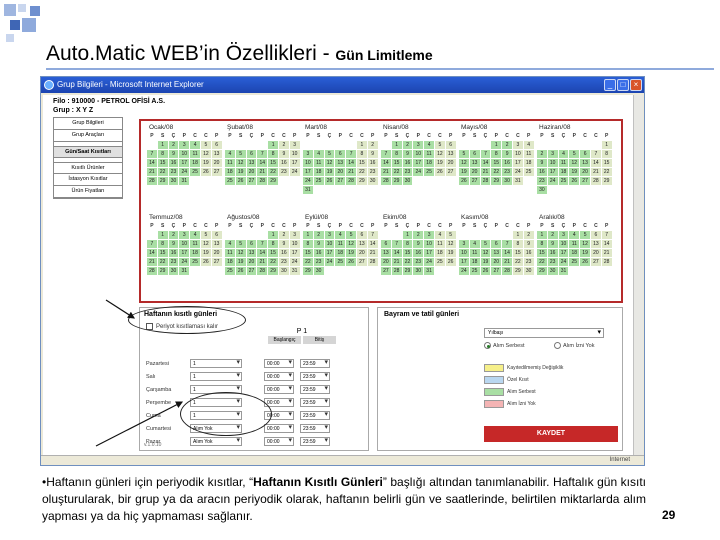 Image resolution: width=720 pixels, height=540 pixels. I want to click on save-button: KAYDET, so click(551, 434).